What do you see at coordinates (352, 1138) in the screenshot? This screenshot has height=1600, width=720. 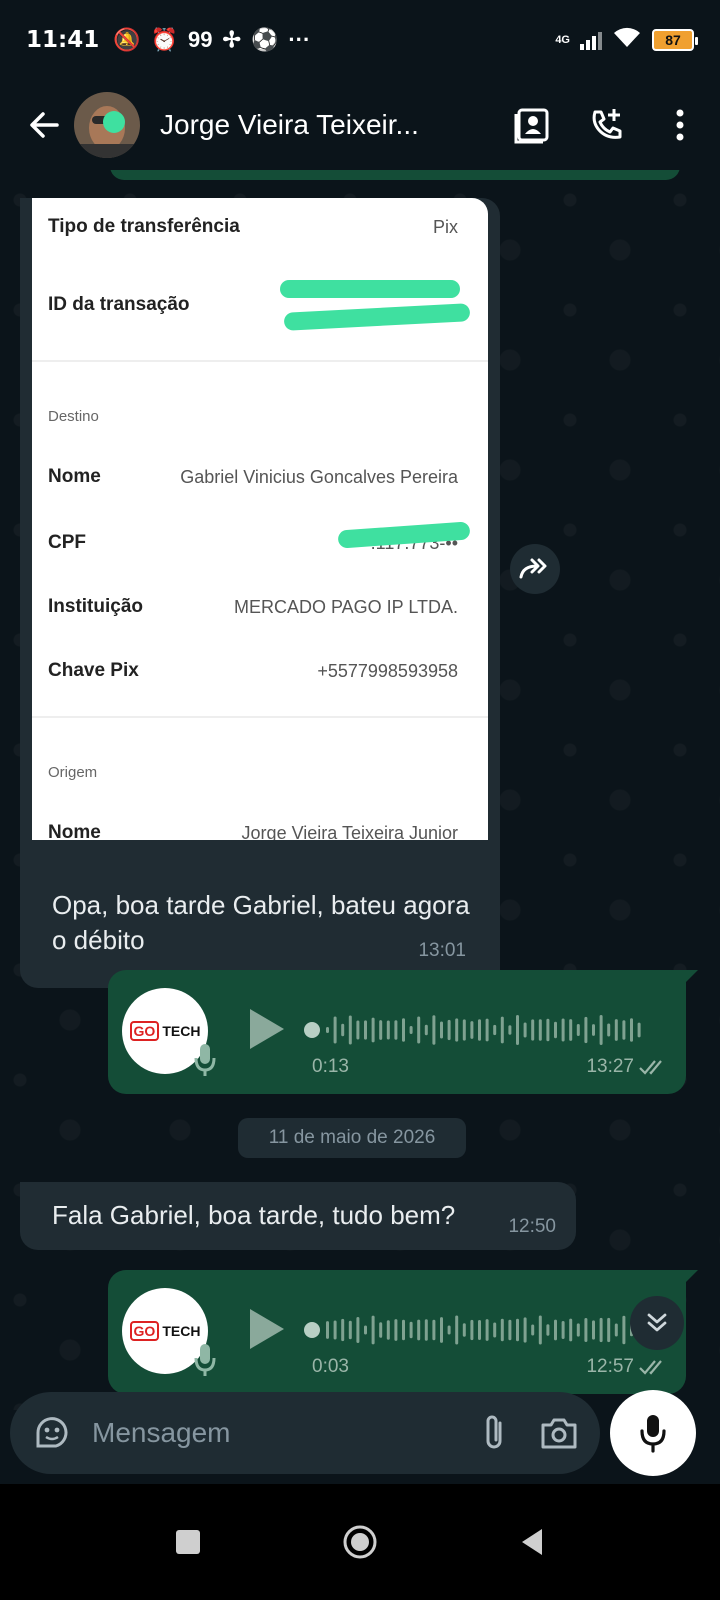 I see `date-chip: 11 de maio de 2026` at bounding box center [352, 1138].